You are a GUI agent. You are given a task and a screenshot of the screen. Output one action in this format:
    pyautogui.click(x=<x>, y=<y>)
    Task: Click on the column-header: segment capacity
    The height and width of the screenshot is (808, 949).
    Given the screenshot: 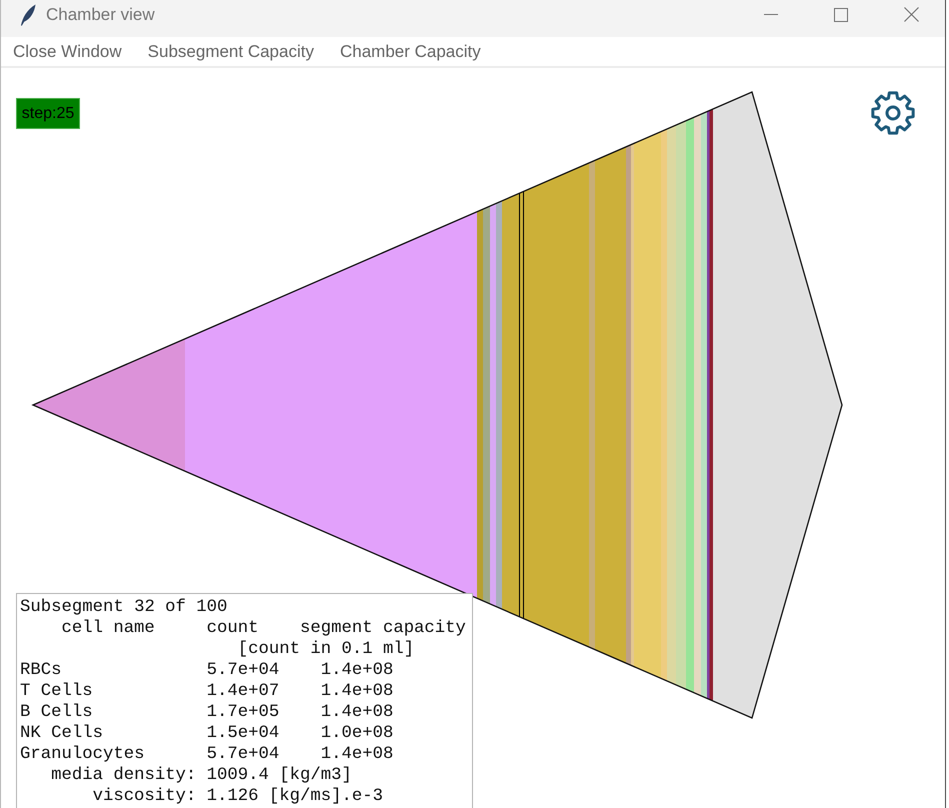 What is the action you would take?
    pyautogui.click(x=383, y=628)
    